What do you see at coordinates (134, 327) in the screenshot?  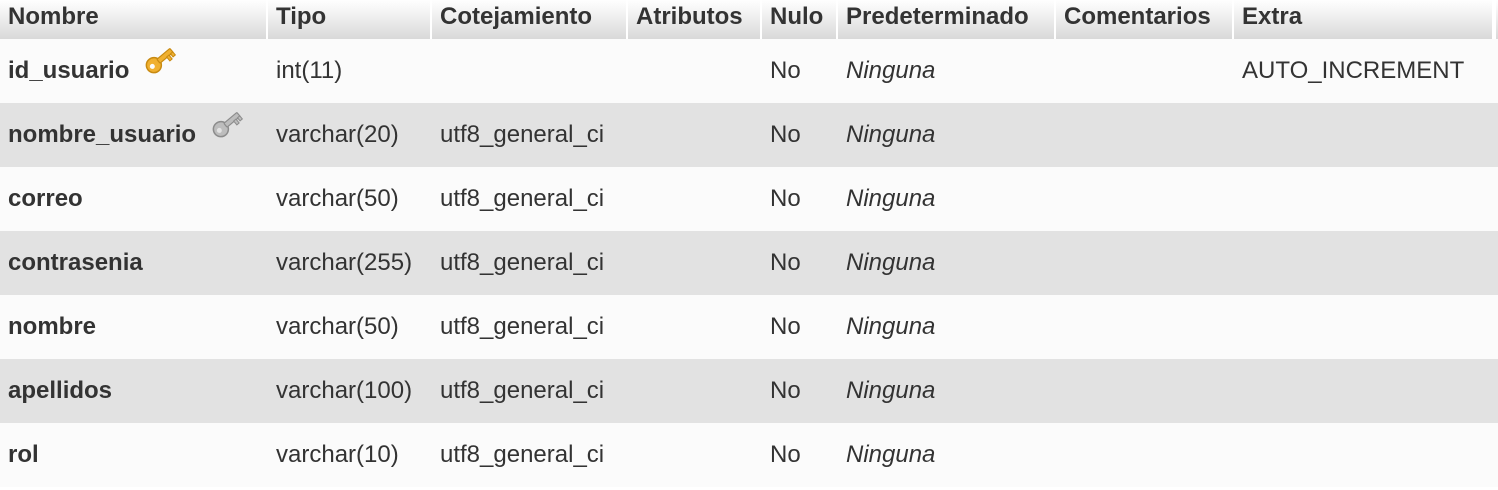 I see `field-name-cell: nombre` at bounding box center [134, 327].